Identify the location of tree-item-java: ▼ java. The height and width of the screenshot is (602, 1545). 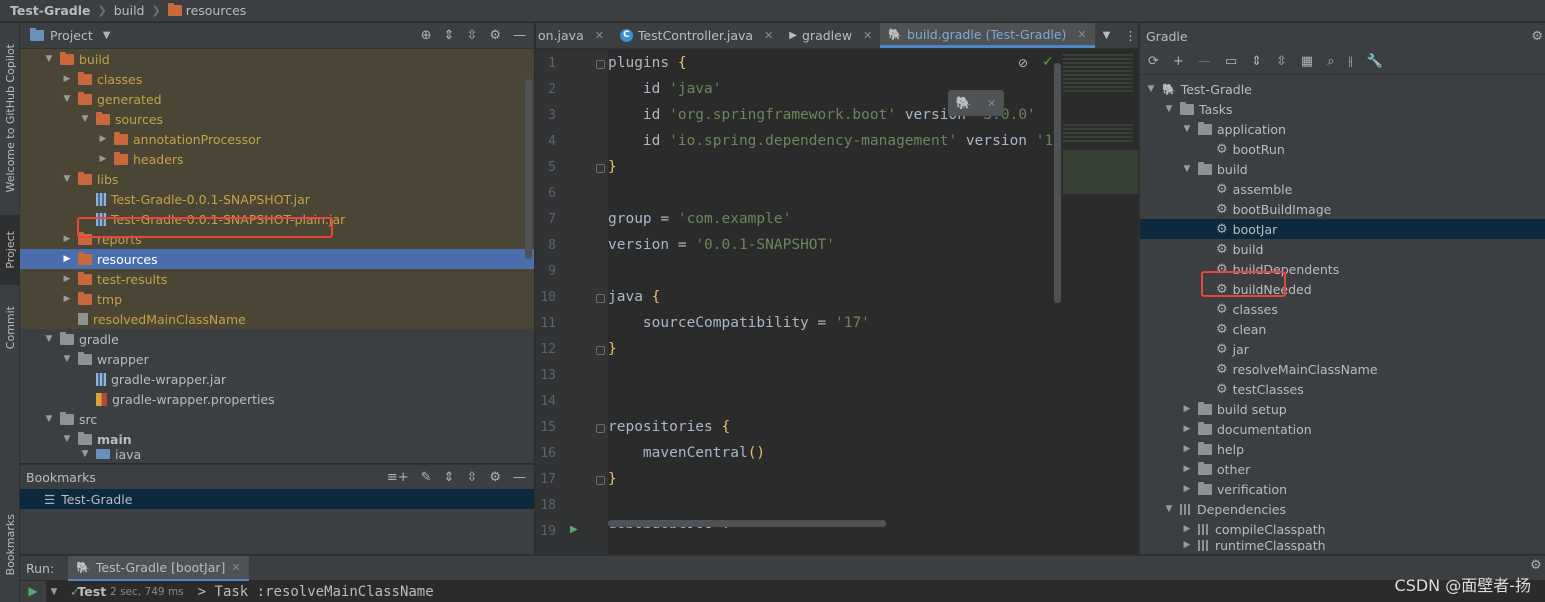
(277, 454).